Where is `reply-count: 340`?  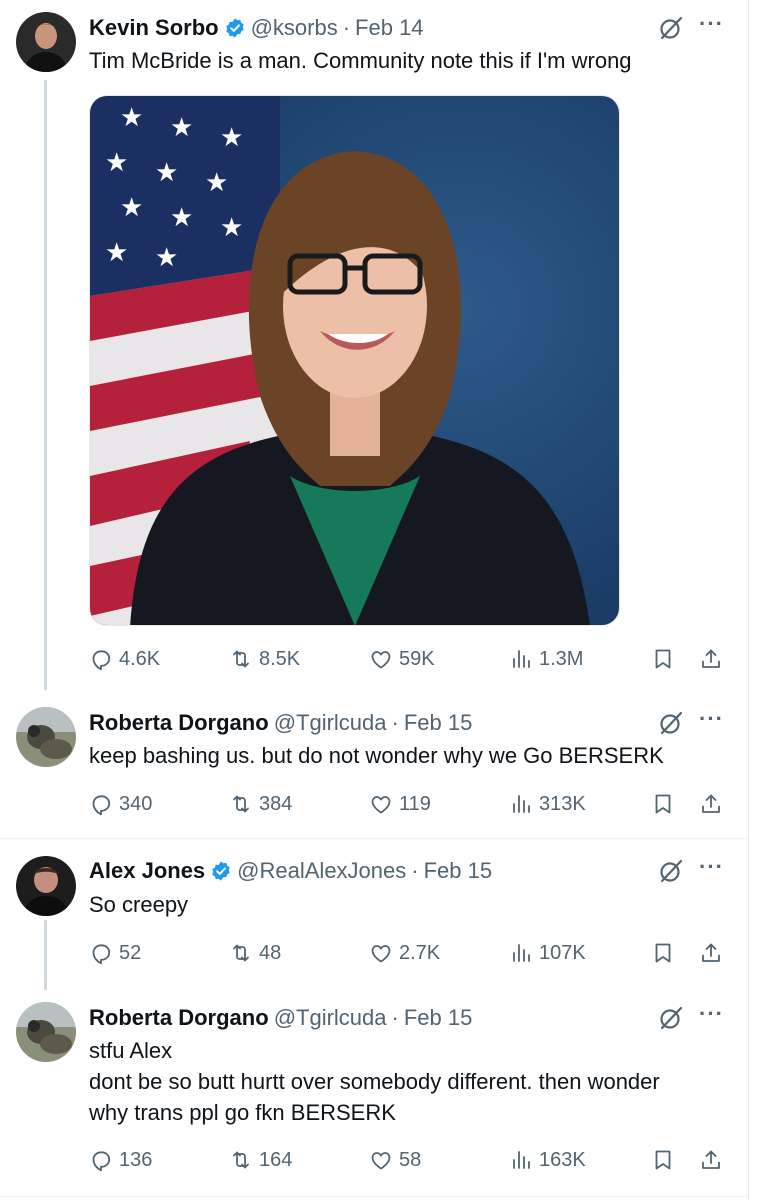 reply-count: 340 is located at coordinates (136, 803).